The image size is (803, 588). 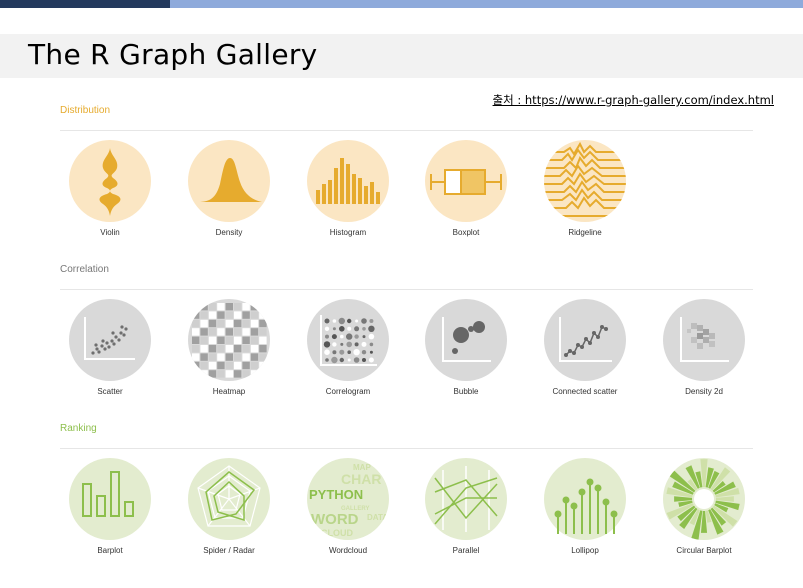 I want to click on heatmap-icon, so click(x=229, y=340).